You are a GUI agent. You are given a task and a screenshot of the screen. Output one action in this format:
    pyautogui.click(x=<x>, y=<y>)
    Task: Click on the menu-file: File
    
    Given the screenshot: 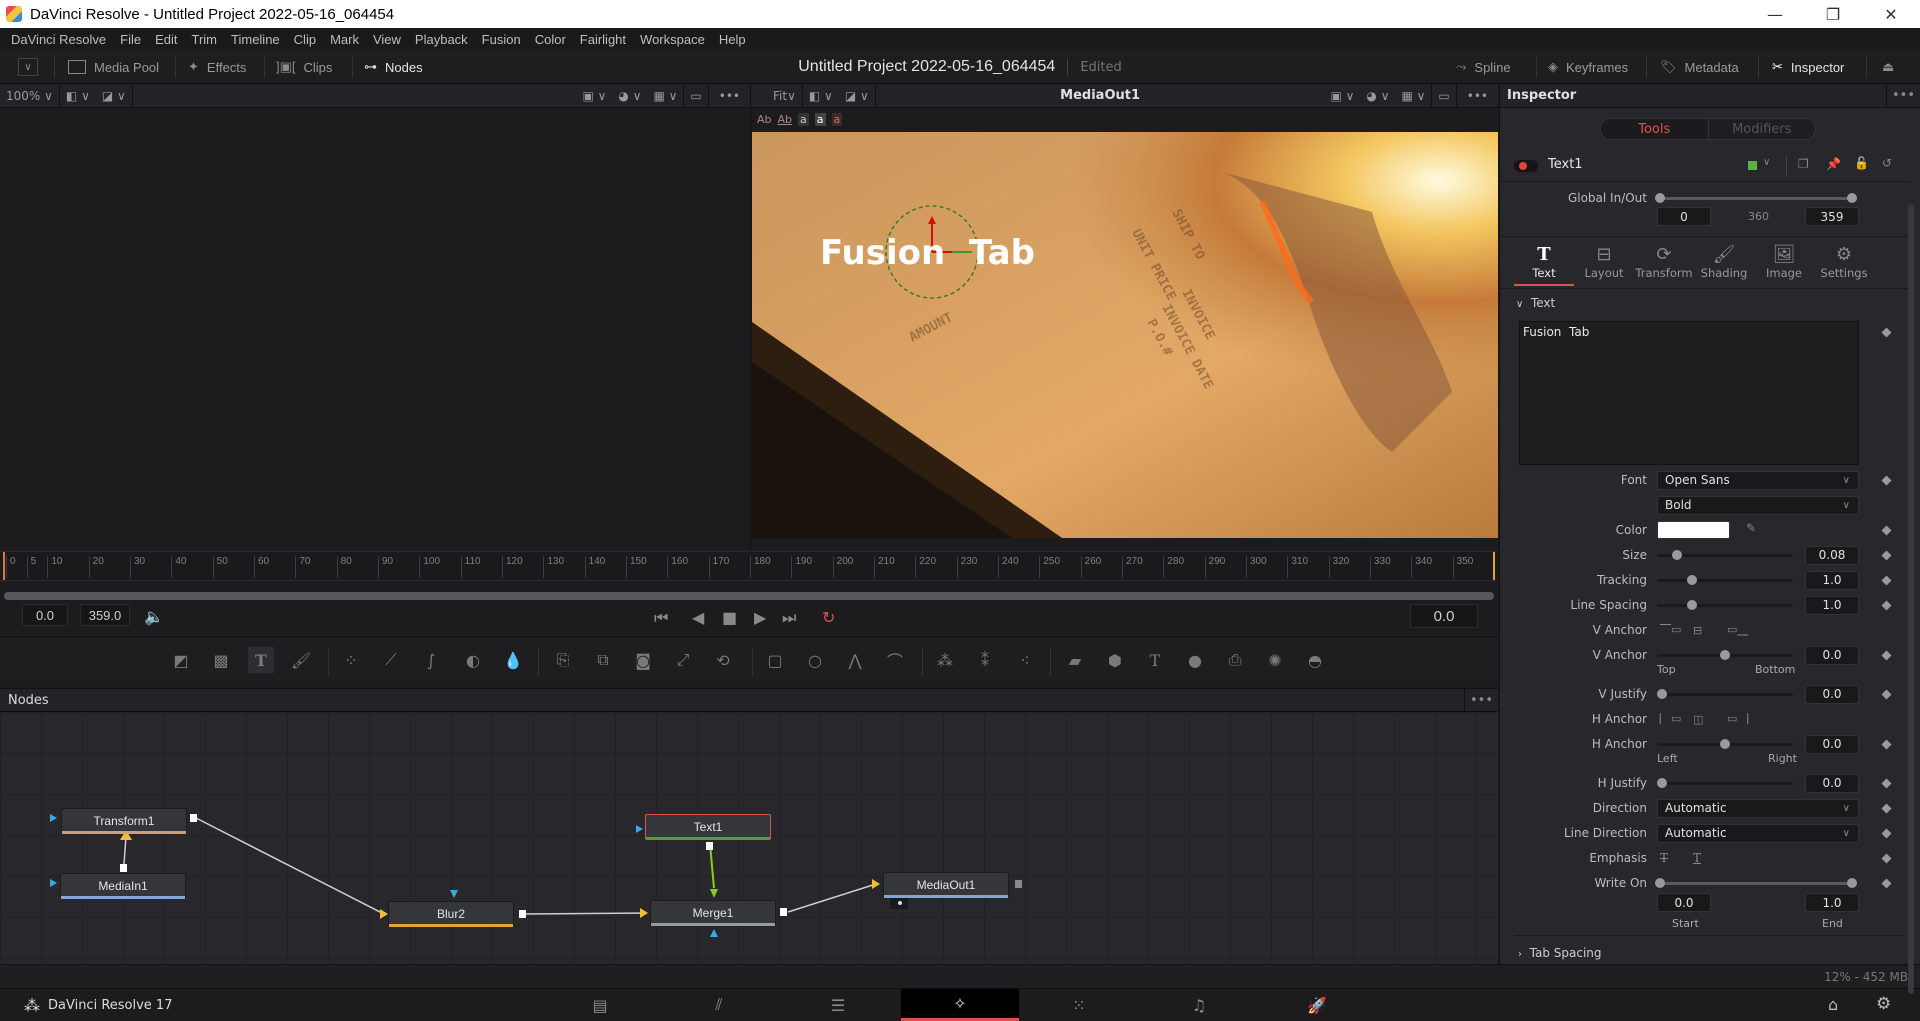 What is the action you would take?
    pyautogui.click(x=130, y=39)
    